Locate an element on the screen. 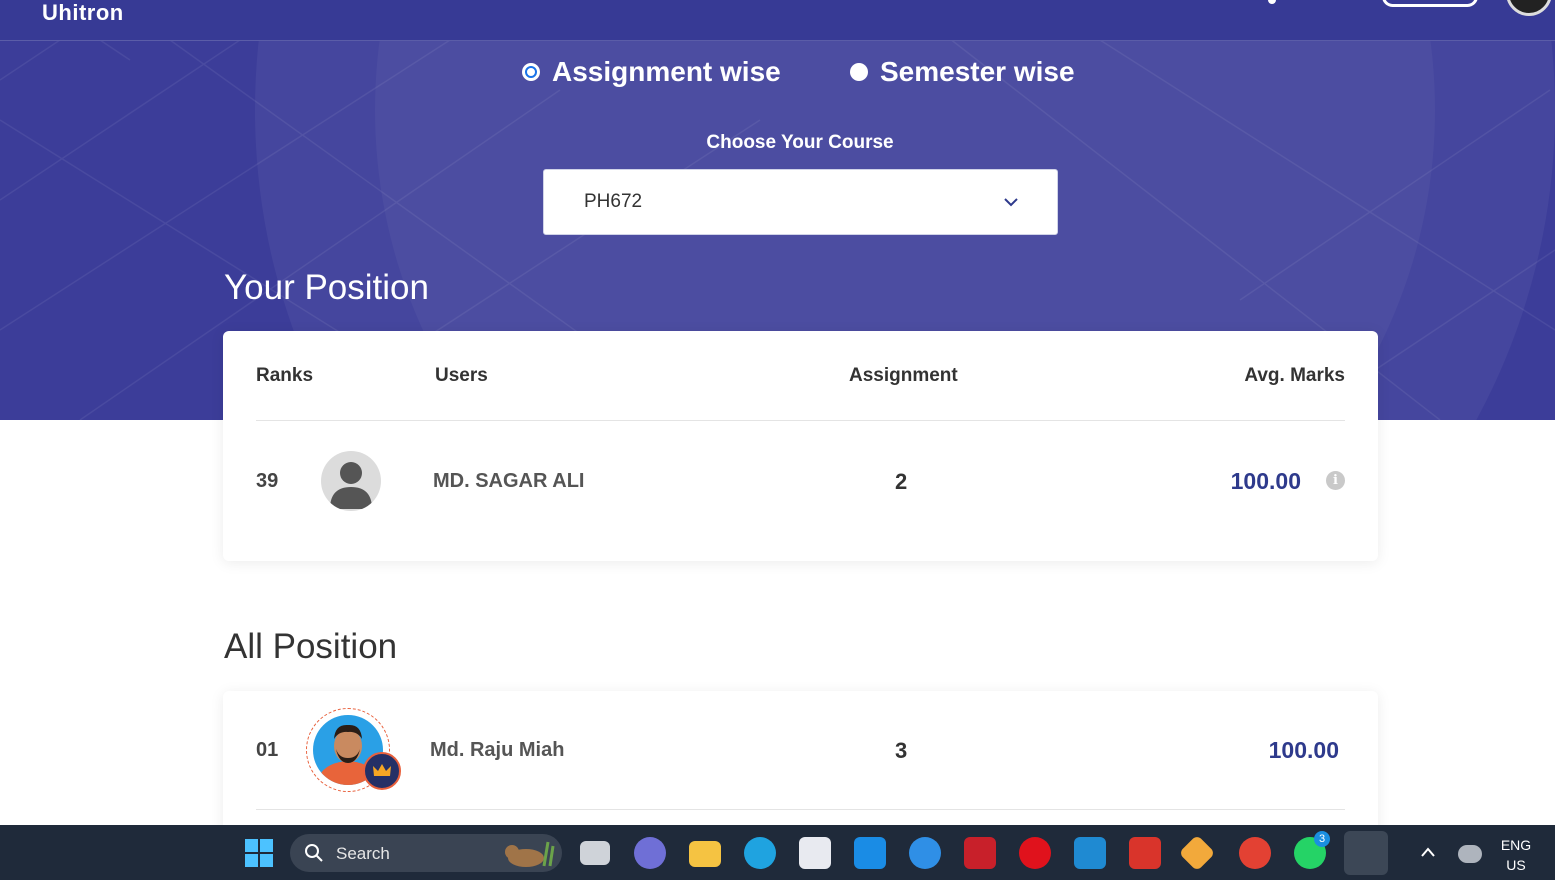 Image resolution: width=1555 pixels, height=880 pixels. winrar-icon is located at coordinates (1145, 853).